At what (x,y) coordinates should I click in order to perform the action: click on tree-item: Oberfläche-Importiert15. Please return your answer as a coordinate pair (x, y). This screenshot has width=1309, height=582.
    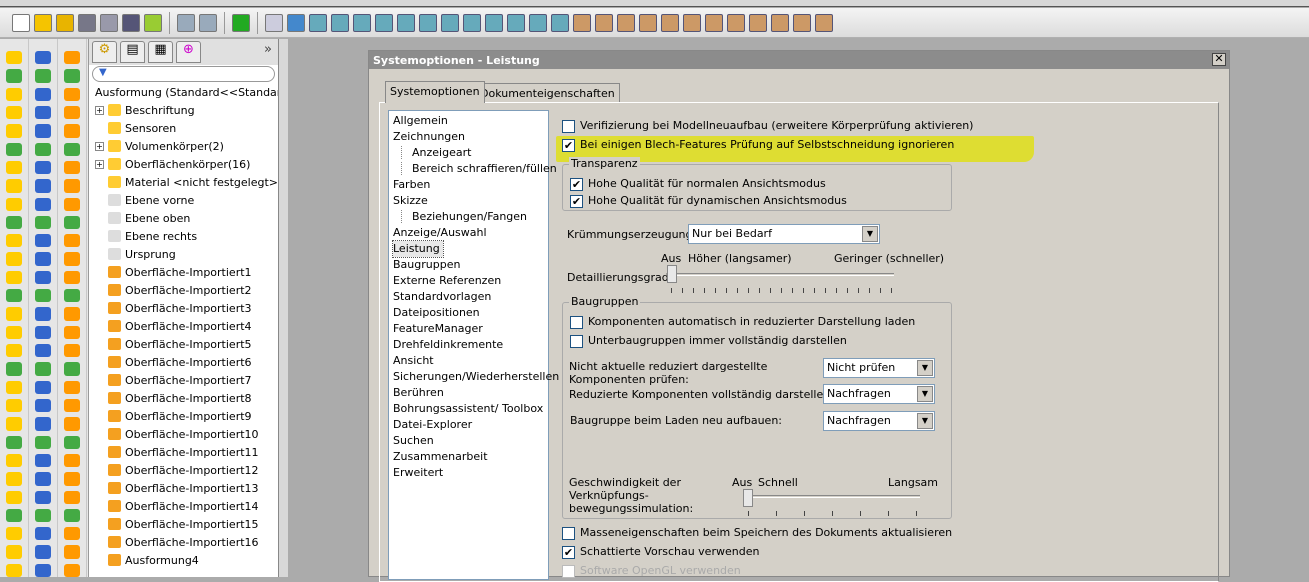
    Looking at the image, I should click on (183, 524).